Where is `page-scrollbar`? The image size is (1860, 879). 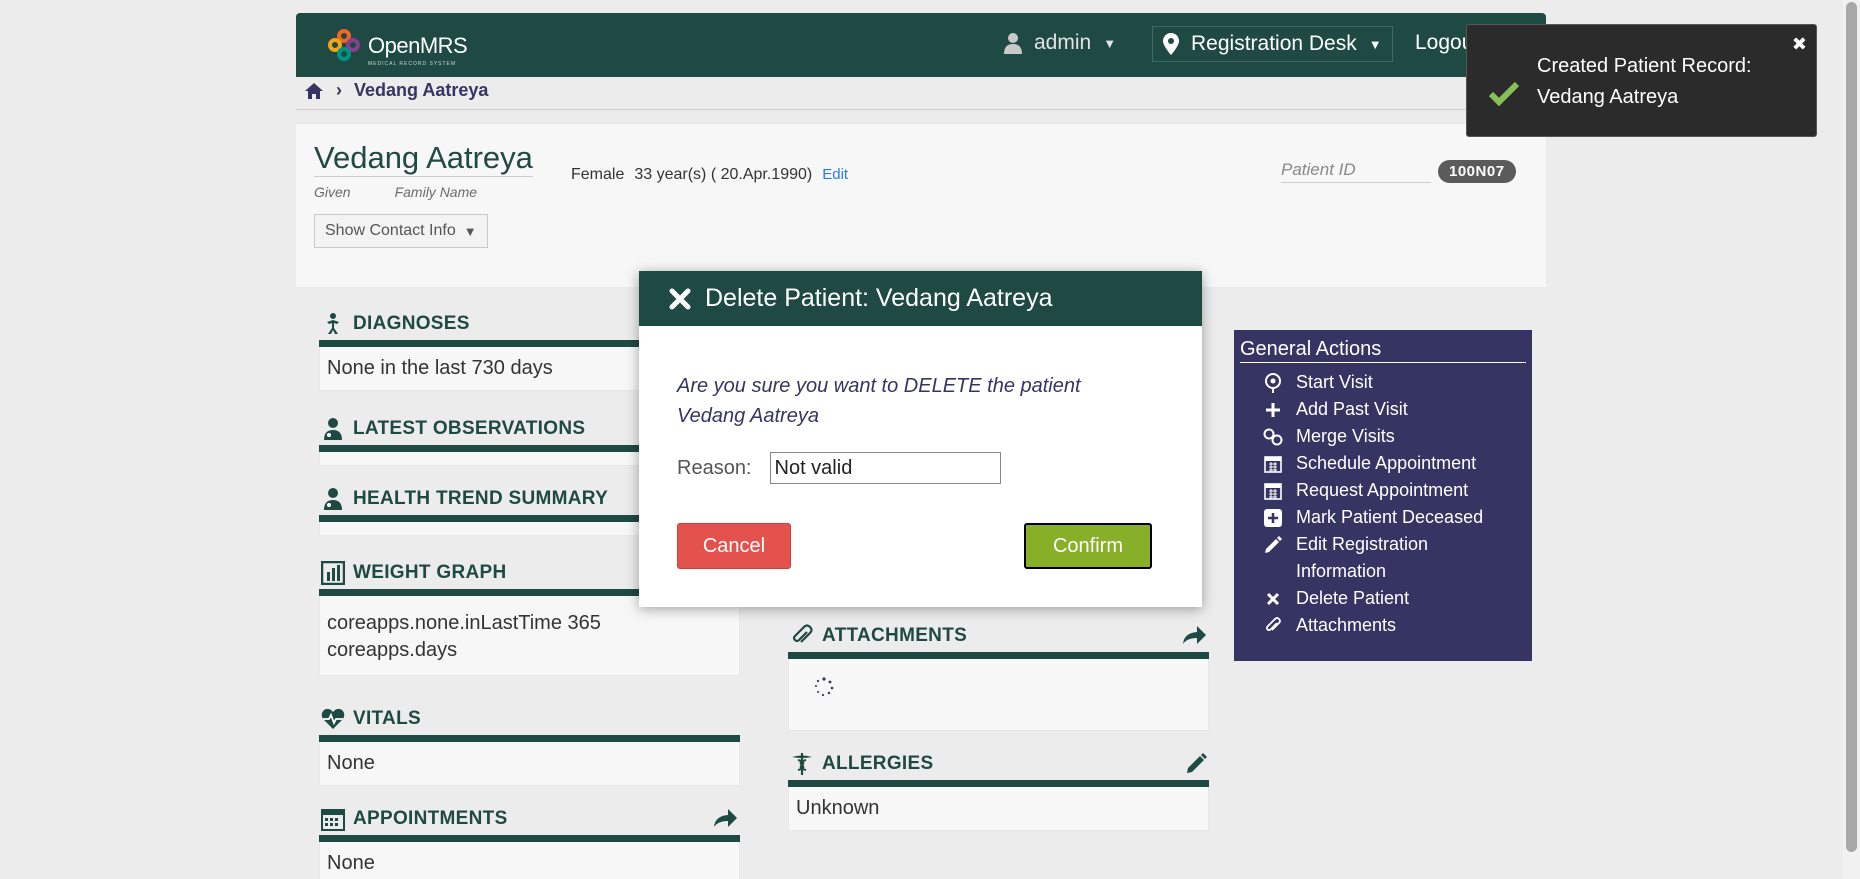
page-scrollbar is located at coordinates (1851, 439).